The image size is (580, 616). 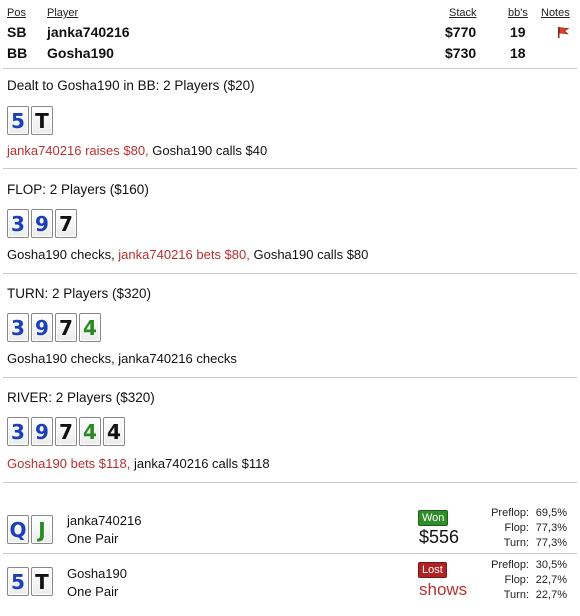 I want to click on river-board-cards: 3 9 7 4 4, so click(x=66, y=431).